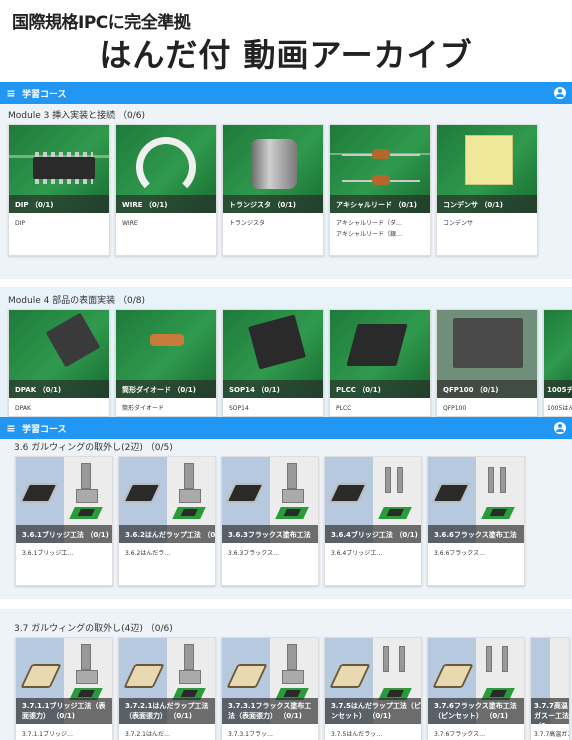 This screenshot has width=572, height=740. Describe the element at coordinates (167, 500) in the screenshot. I see `cad-thumbnail: 3.6.2はんだラップ工法 （0/1)` at that location.